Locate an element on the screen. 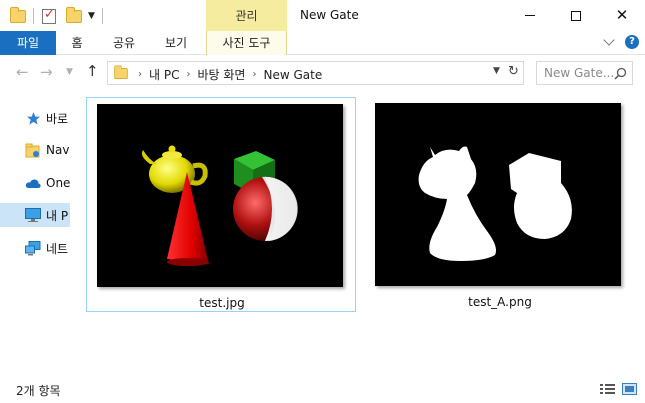 This screenshot has height=403, width=645. address-history-chevron-icon: ▼ is located at coordinates (496, 71).